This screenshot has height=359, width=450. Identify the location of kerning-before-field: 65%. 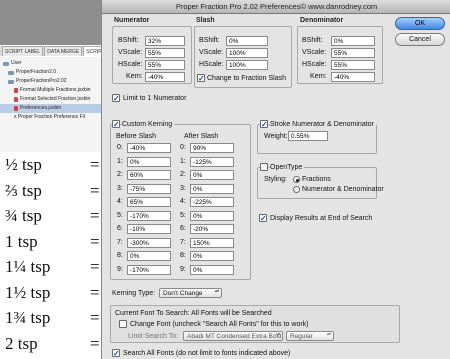
(149, 202).